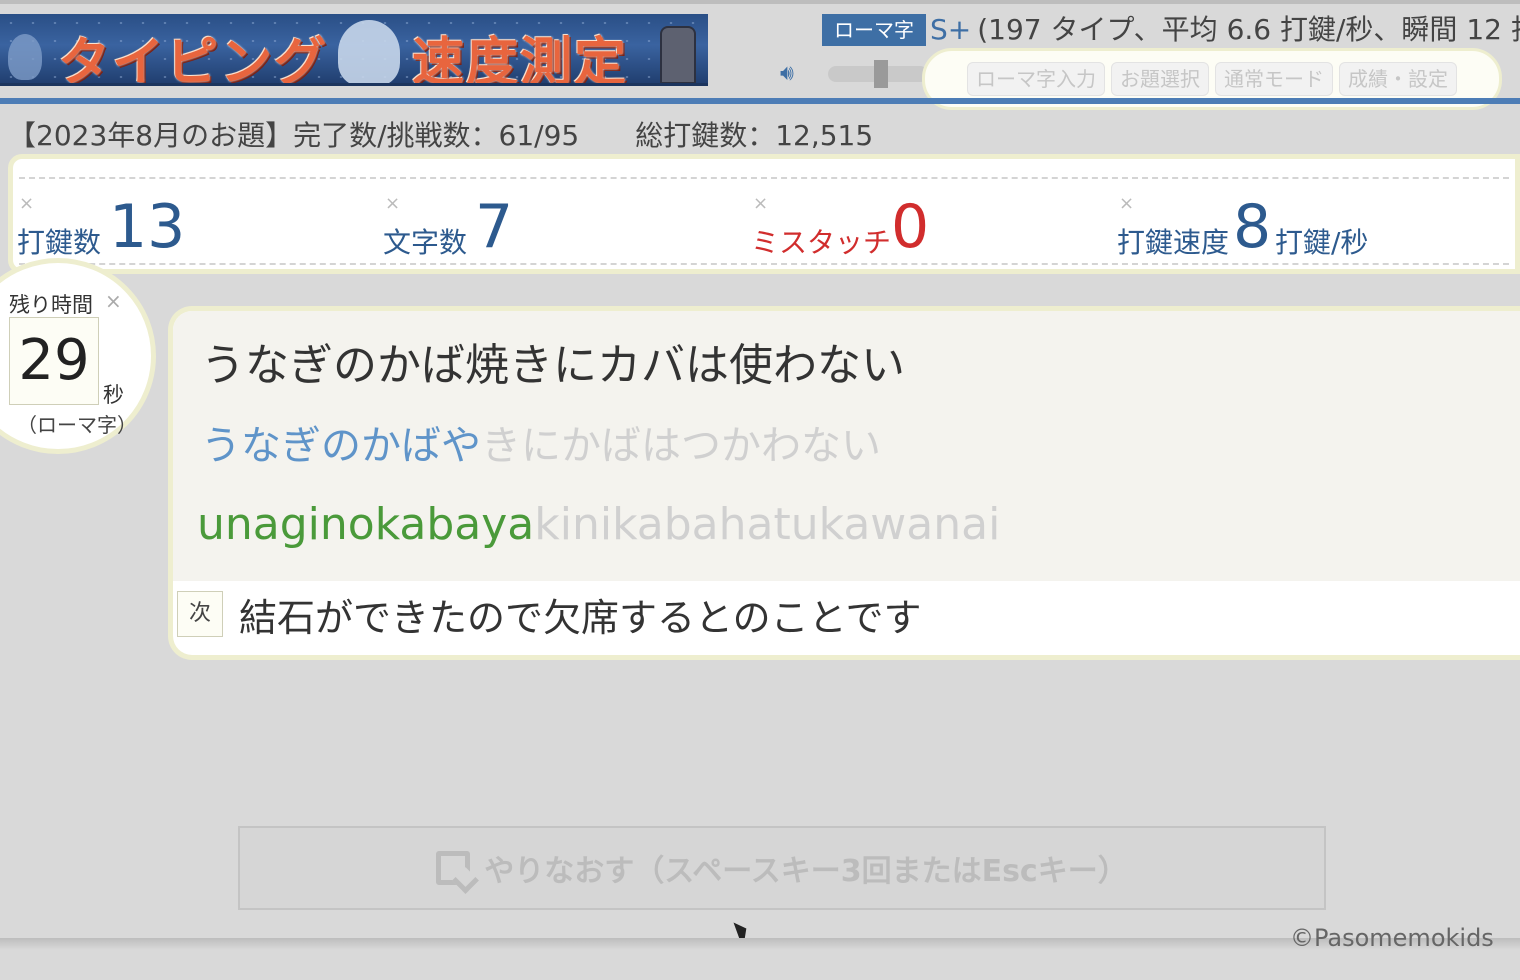  What do you see at coordinates (453, 868) in the screenshot?
I see `retry-icon` at bounding box center [453, 868].